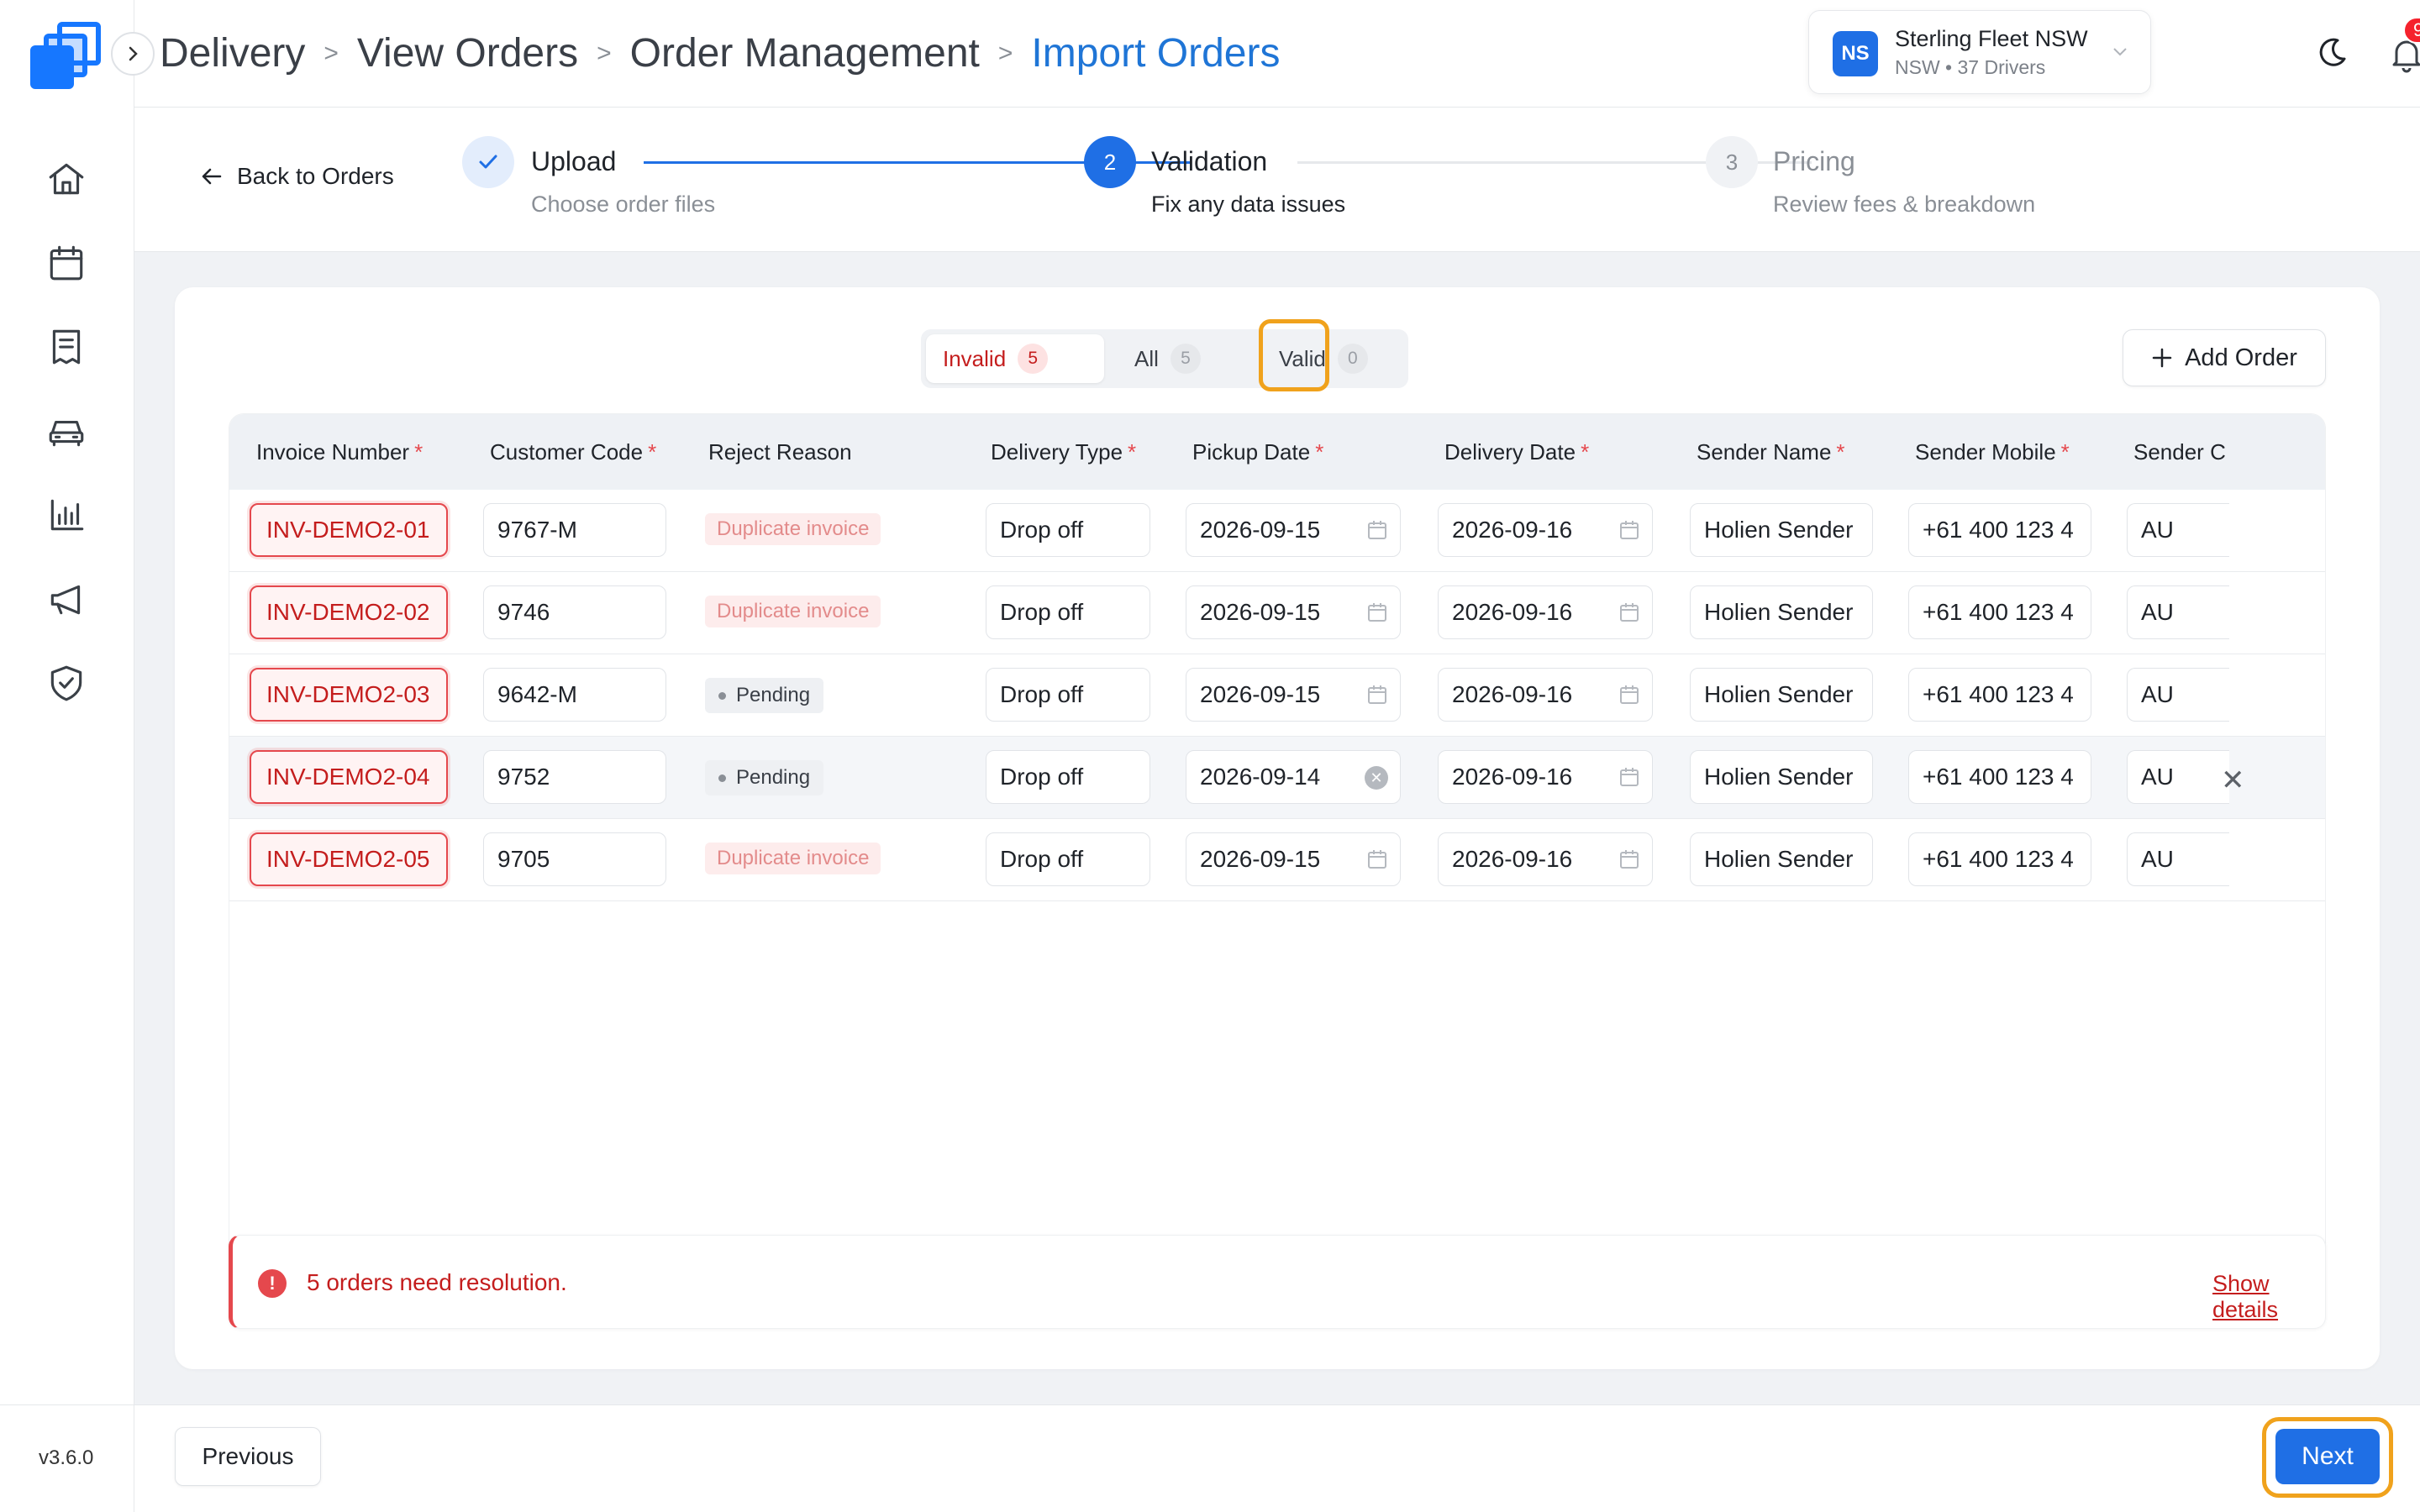 This screenshot has width=2420, height=1512. Describe the element at coordinates (248, 1456) in the screenshot. I see `previous-button: Previous` at that location.